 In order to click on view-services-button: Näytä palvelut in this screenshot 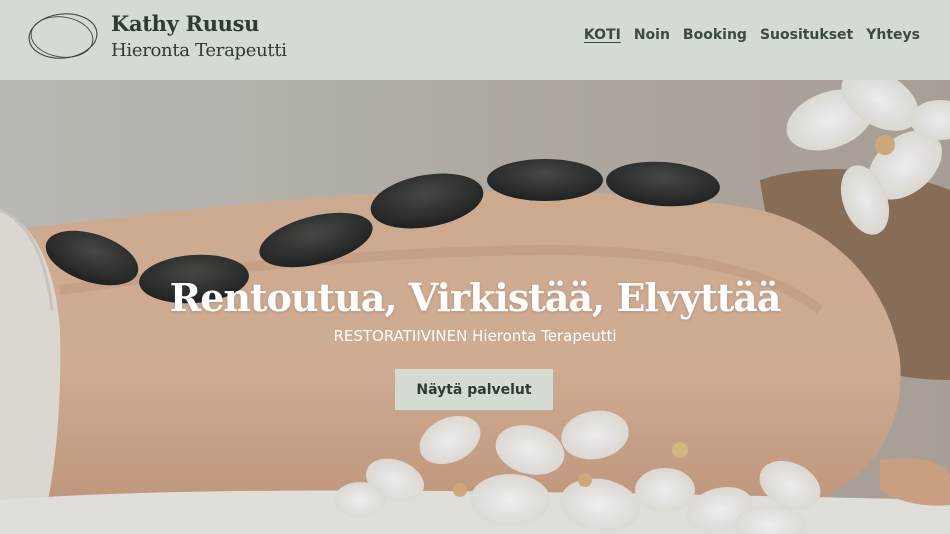, I will do `click(474, 389)`.